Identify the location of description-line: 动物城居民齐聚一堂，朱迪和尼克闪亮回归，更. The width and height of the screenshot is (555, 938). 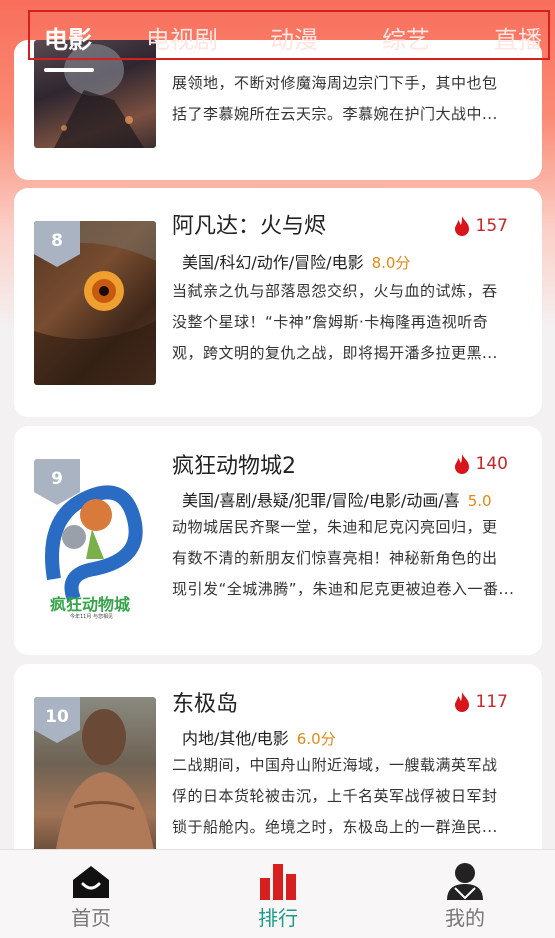
(335, 527).